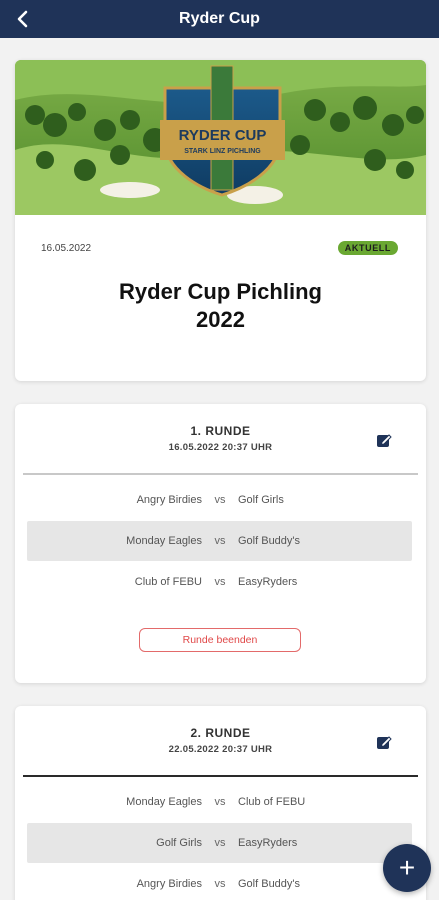 This screenshot has width=439, height=900. I want to click on match-row: Golf Girls vs EasyRyders, so click(219, 843).